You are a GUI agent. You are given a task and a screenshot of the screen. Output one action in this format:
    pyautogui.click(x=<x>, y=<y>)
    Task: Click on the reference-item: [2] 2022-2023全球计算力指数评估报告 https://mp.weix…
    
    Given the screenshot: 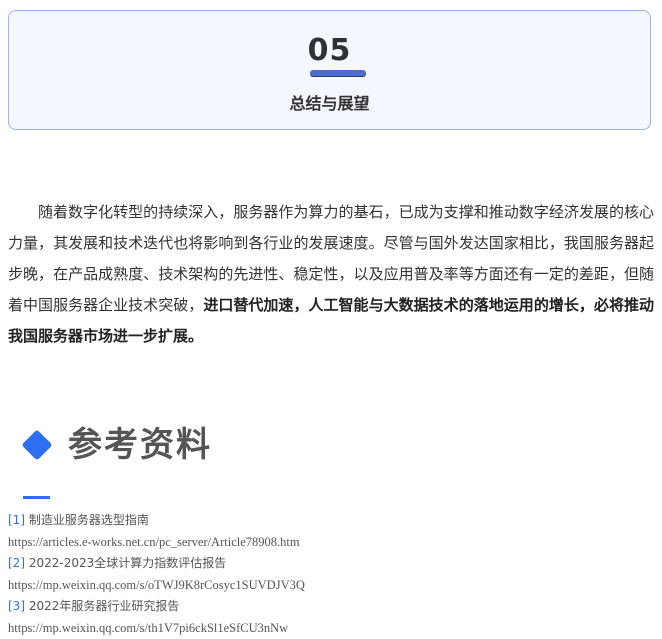 What is the action you would take?
    pyautogui.click(x=331, y=574)
    